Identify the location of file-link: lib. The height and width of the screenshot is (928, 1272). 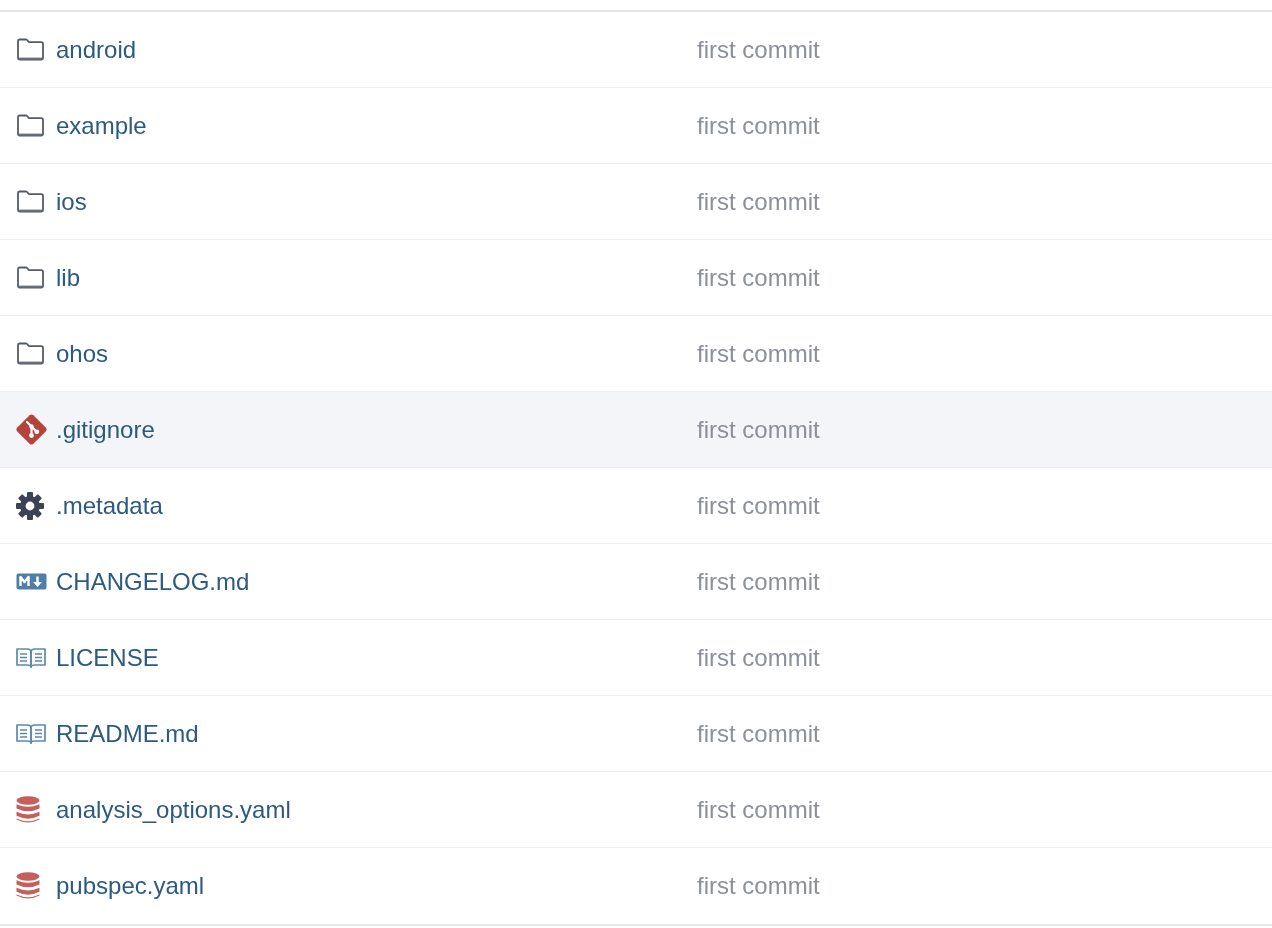
(68, 277).